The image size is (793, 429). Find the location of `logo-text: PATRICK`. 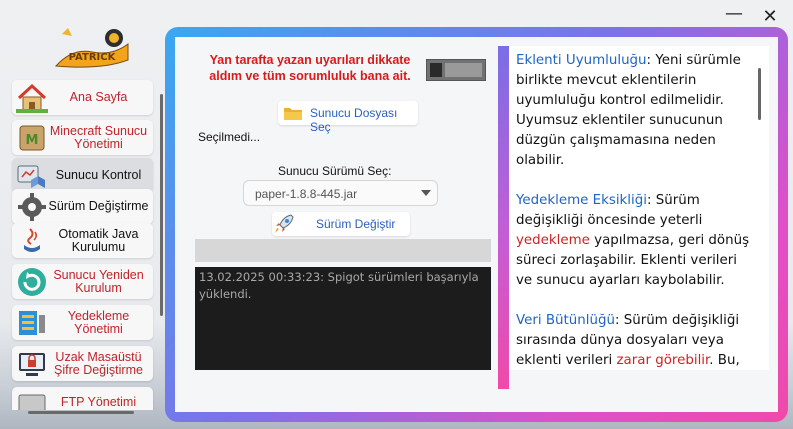

logo-text: PATRICK is located at coordinates (93, 57).